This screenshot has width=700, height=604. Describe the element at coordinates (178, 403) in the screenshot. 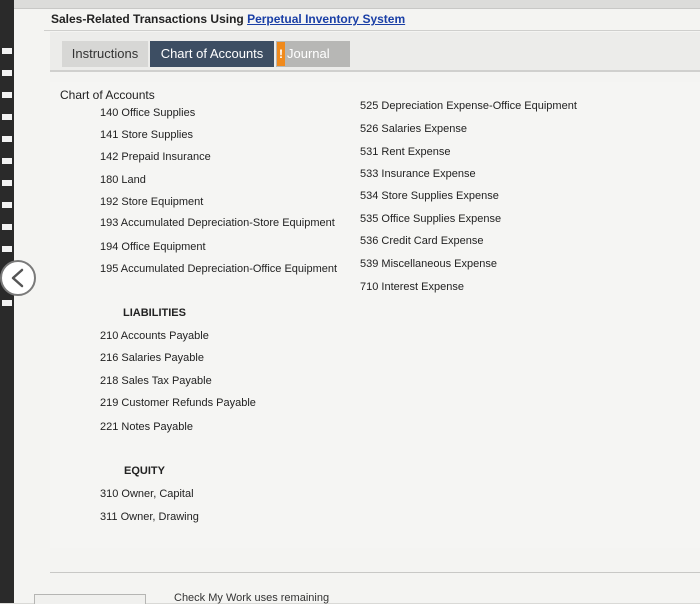

I see `account-item: 219 Customer Refunds Payable` at that location.